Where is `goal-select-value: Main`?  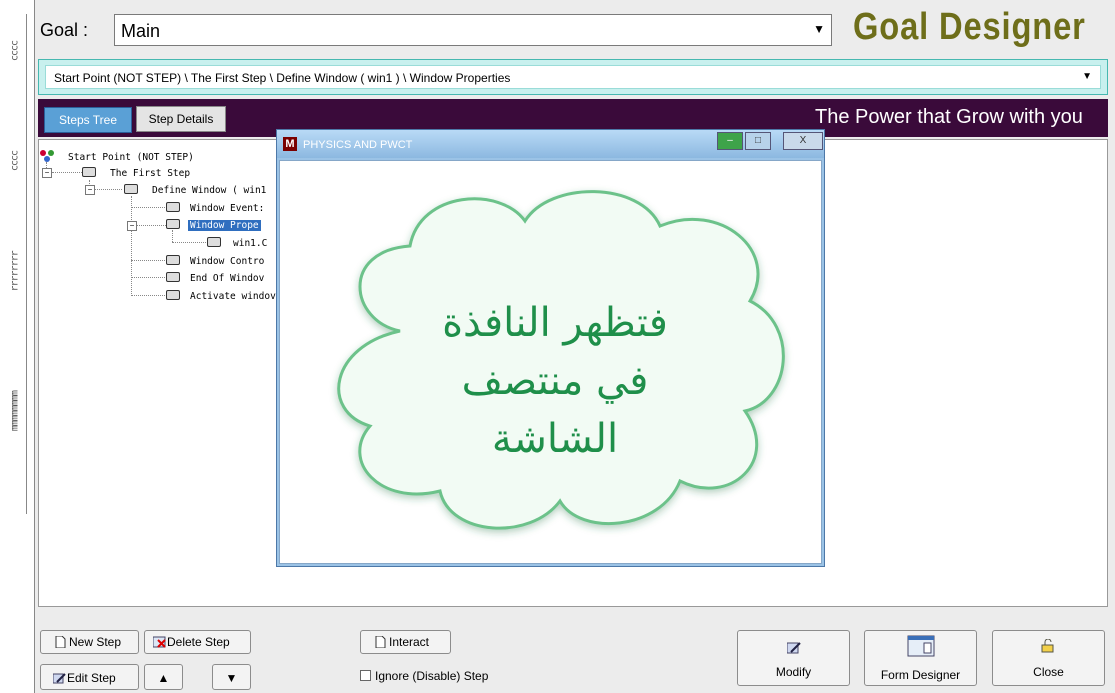
goal-select-value: Main is located at coordinates (141, 31).